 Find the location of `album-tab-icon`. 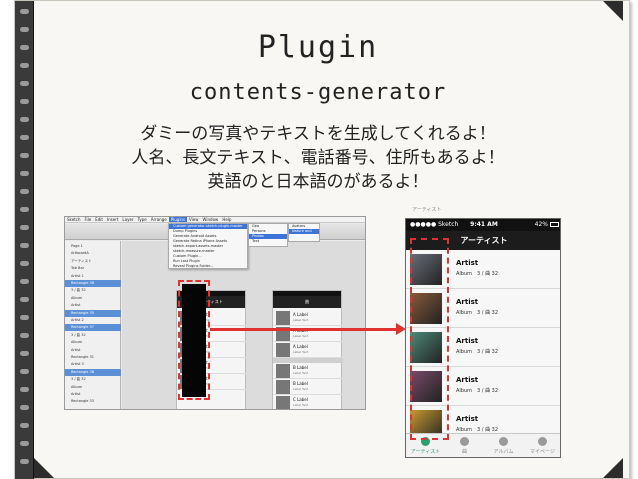

album-tab-icon is located at coordinates (503, 441).